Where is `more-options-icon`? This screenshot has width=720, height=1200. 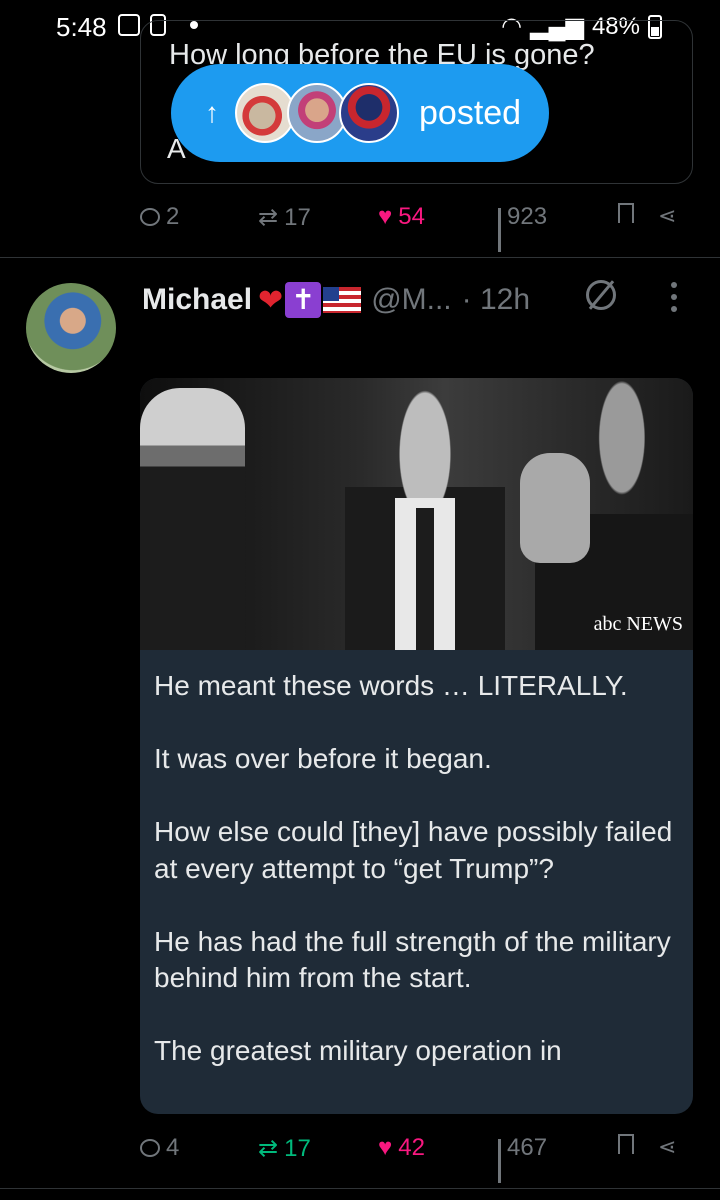
more-options-icon is located at coordinates (675, 297).